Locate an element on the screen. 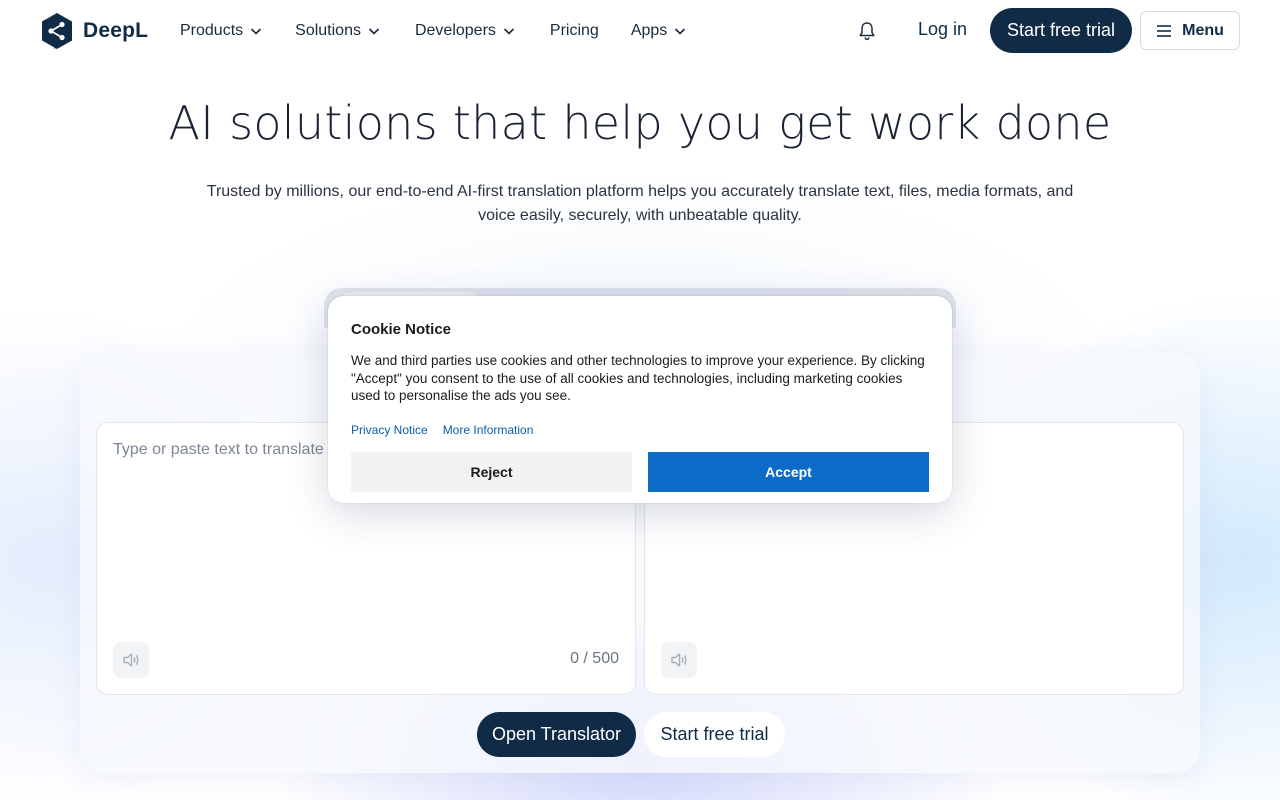 Image resolution: width=1280 pixels, height=800 pixels. nav-item-label: Solutions is located at coordinates (328, 30).